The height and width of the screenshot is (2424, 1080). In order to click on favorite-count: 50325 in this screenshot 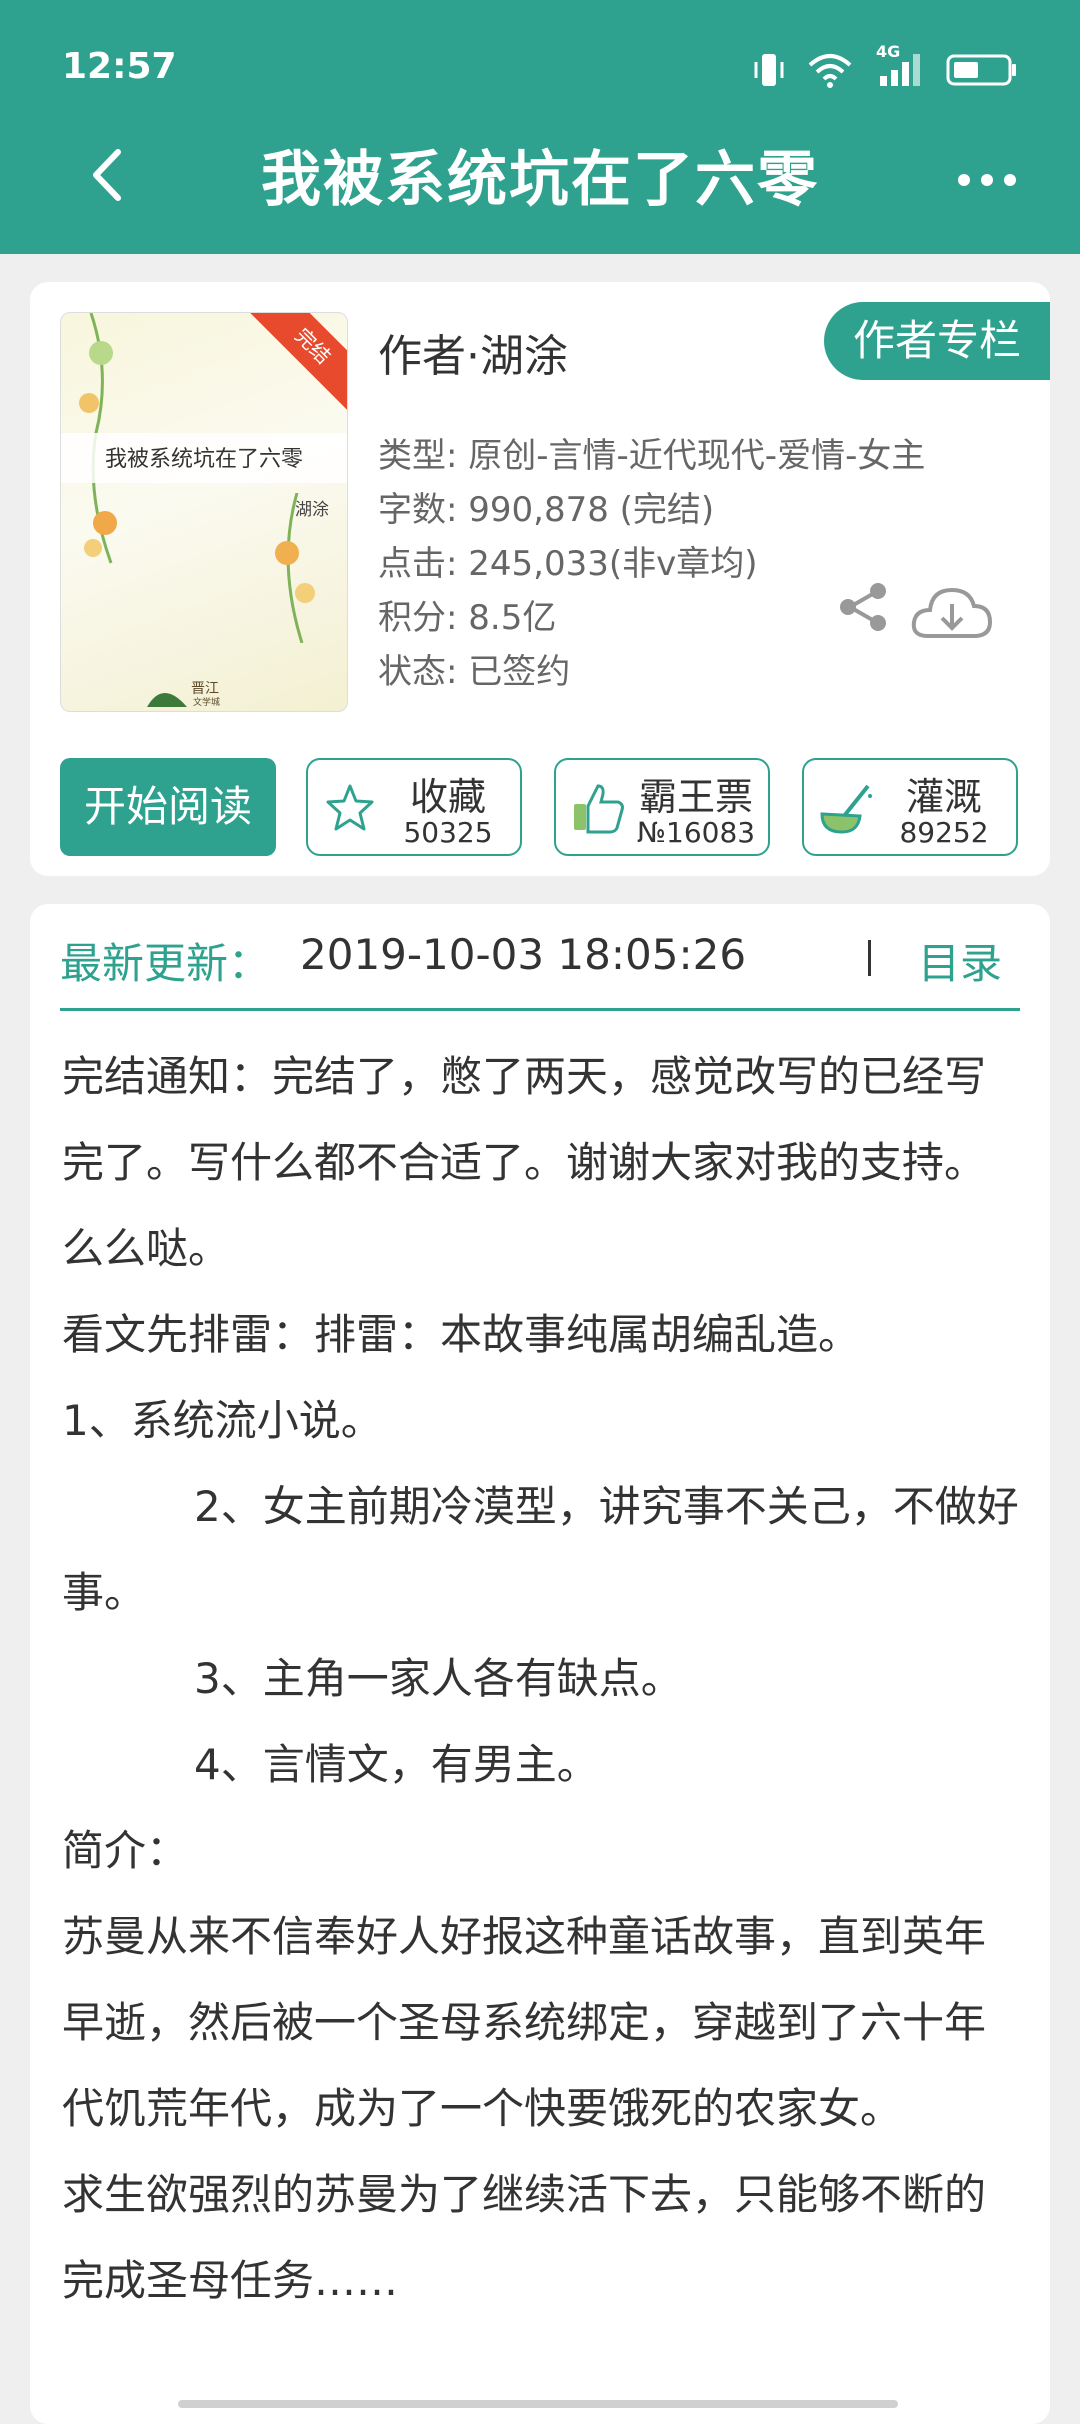, I will do `click(448, 832)`.